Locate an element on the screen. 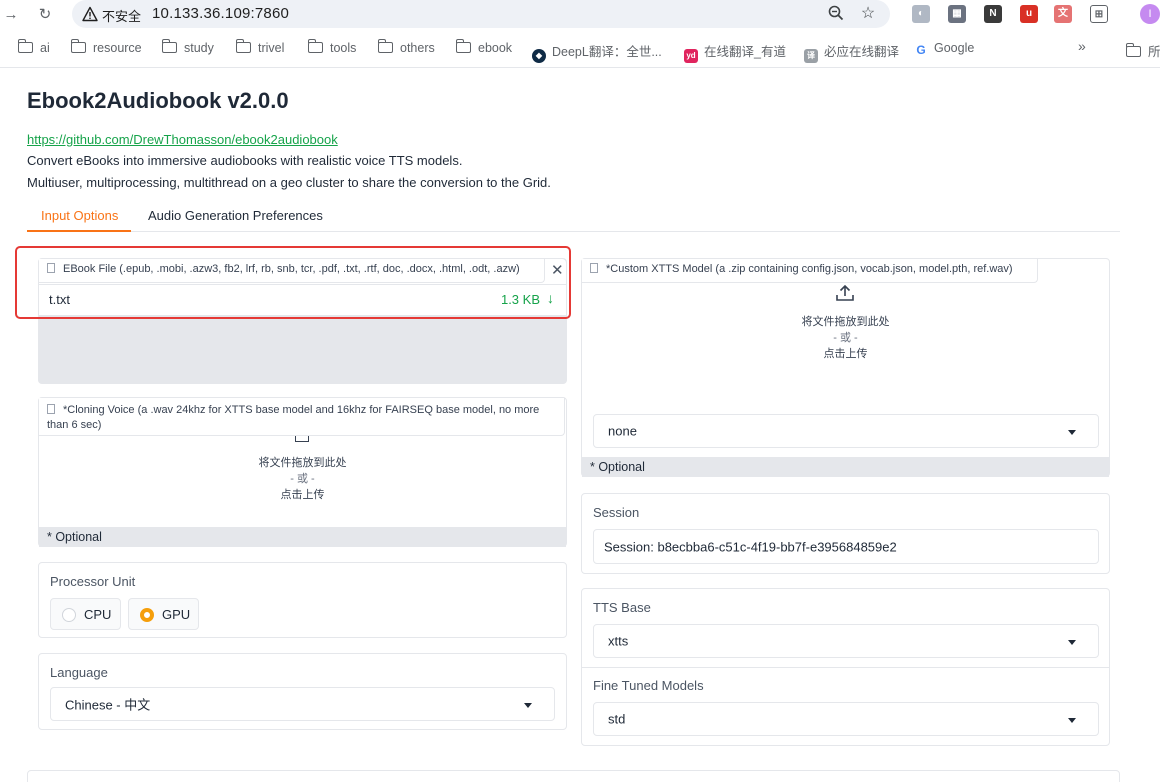 This screenshot has width=1160, height=782. tts-base-value: xtts is located at coordinates (618, 641).